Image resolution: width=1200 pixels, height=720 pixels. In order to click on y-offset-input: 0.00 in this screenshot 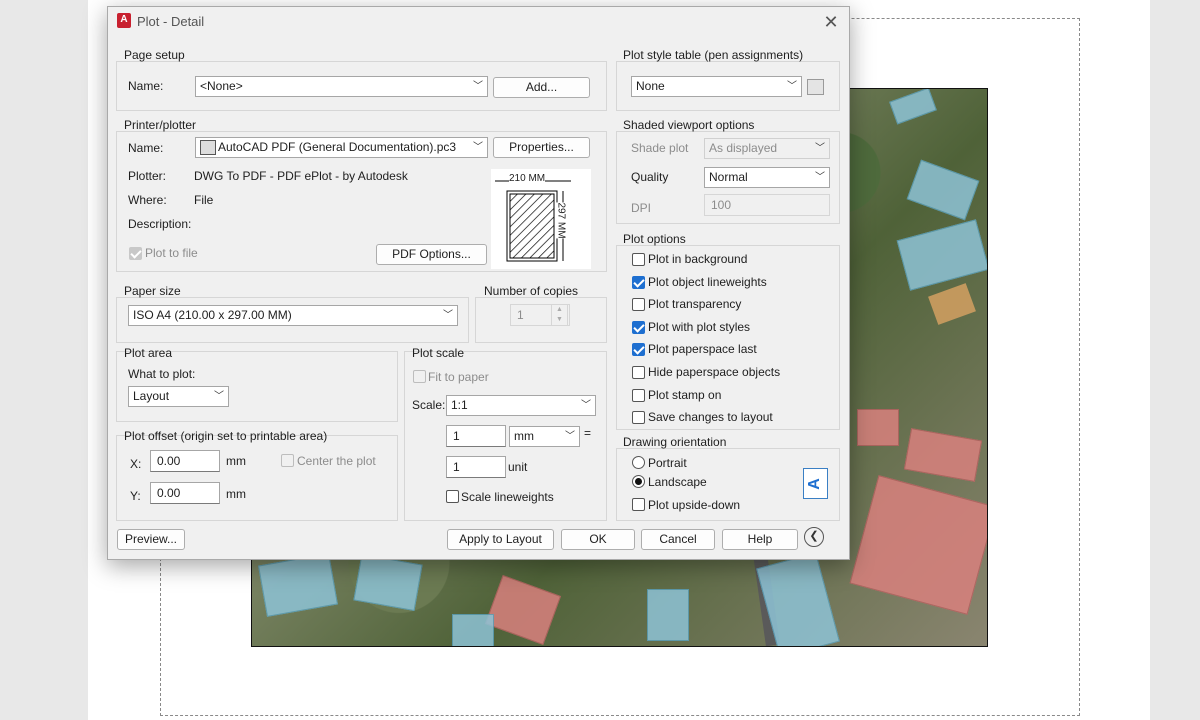, I will do `click(185, 493)`.